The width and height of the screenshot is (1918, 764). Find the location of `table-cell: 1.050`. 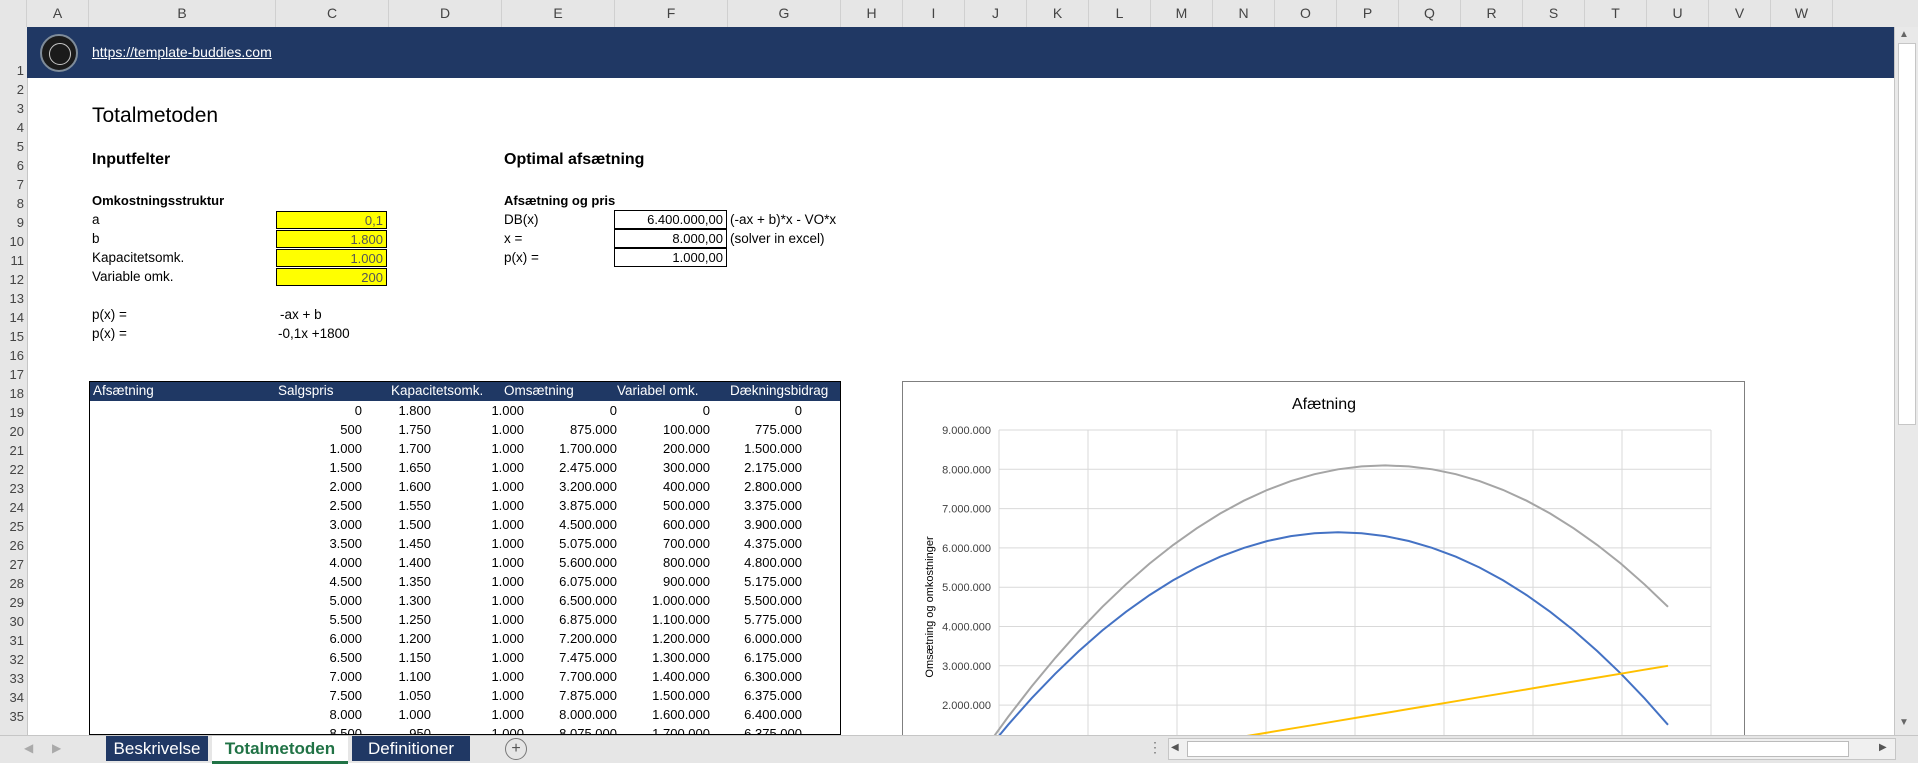

table-cell: 1.050 is located at coordinates (381, 695).